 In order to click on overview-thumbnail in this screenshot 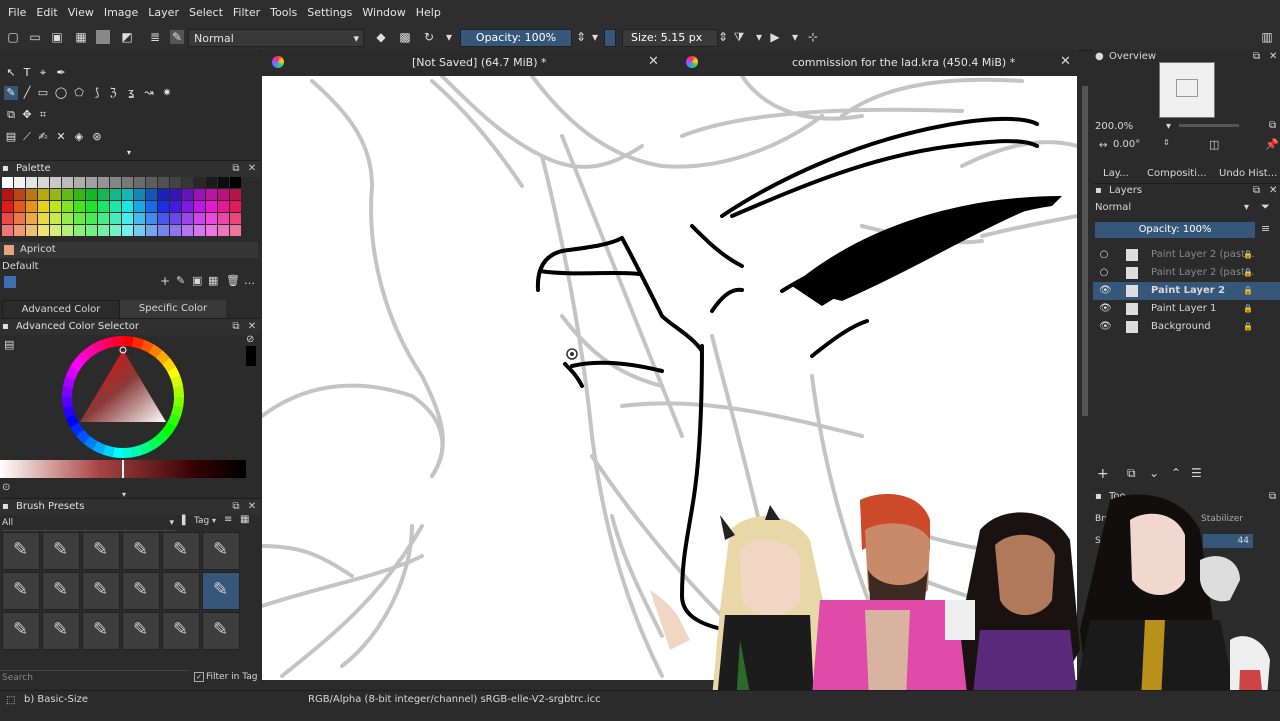, I will do `click(1187, 90)`.